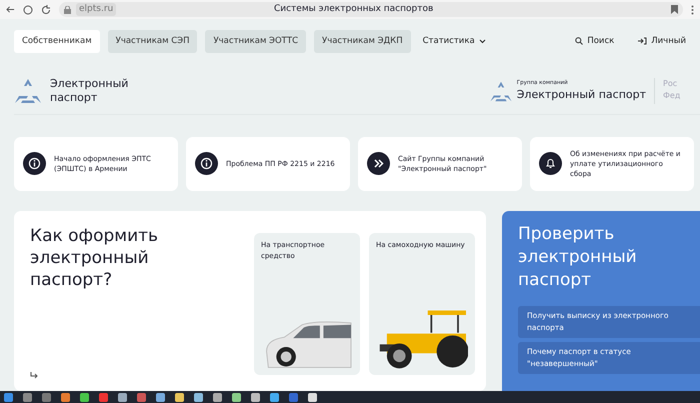 This screenshot has height=403, width=700. I want to click on cut-text: Рос, so click(670, 84).